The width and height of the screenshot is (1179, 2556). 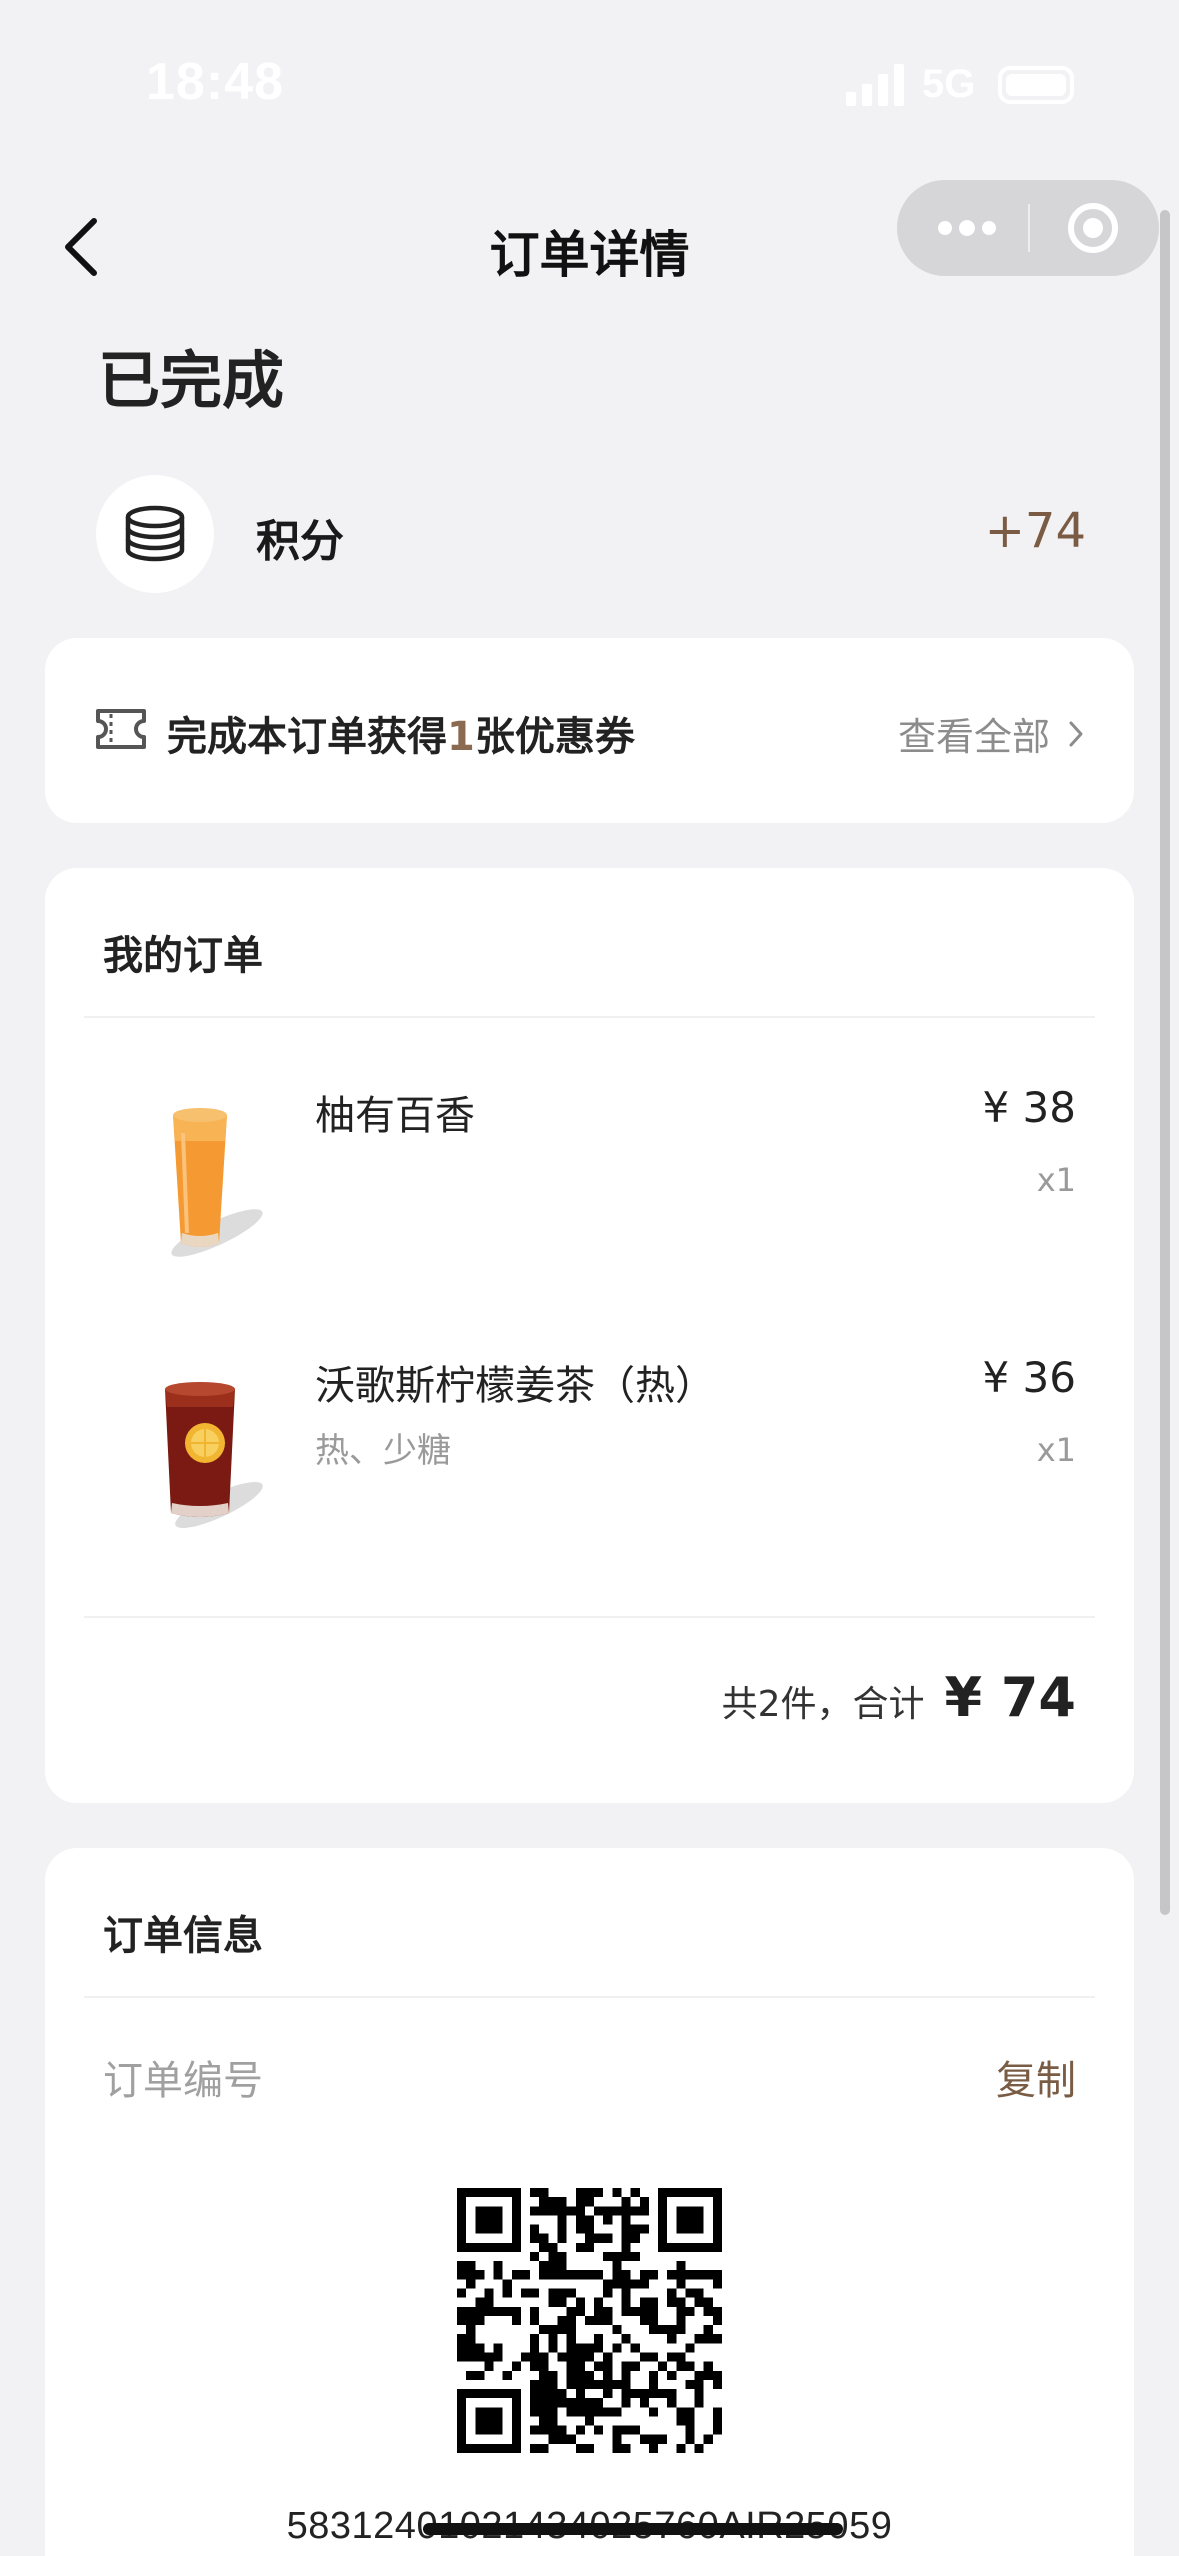 What do you see at coordinates (515, 1386) in the screenshot?
I see `item-name: 沃歌斯柠檬姜茶（热）` at bounding box center [515, 1386].